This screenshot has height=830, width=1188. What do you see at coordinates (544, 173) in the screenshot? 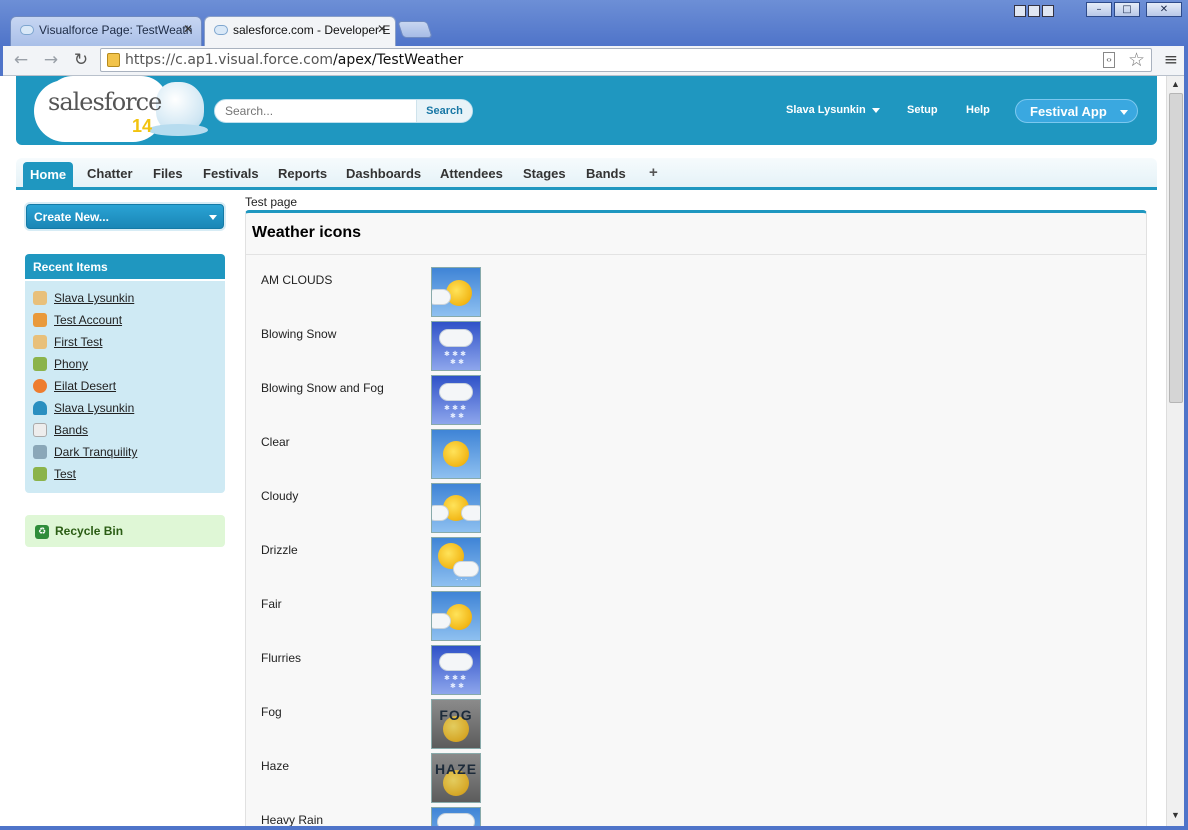
I see `tab-stages: Stages` at bounding box center [544, 173].